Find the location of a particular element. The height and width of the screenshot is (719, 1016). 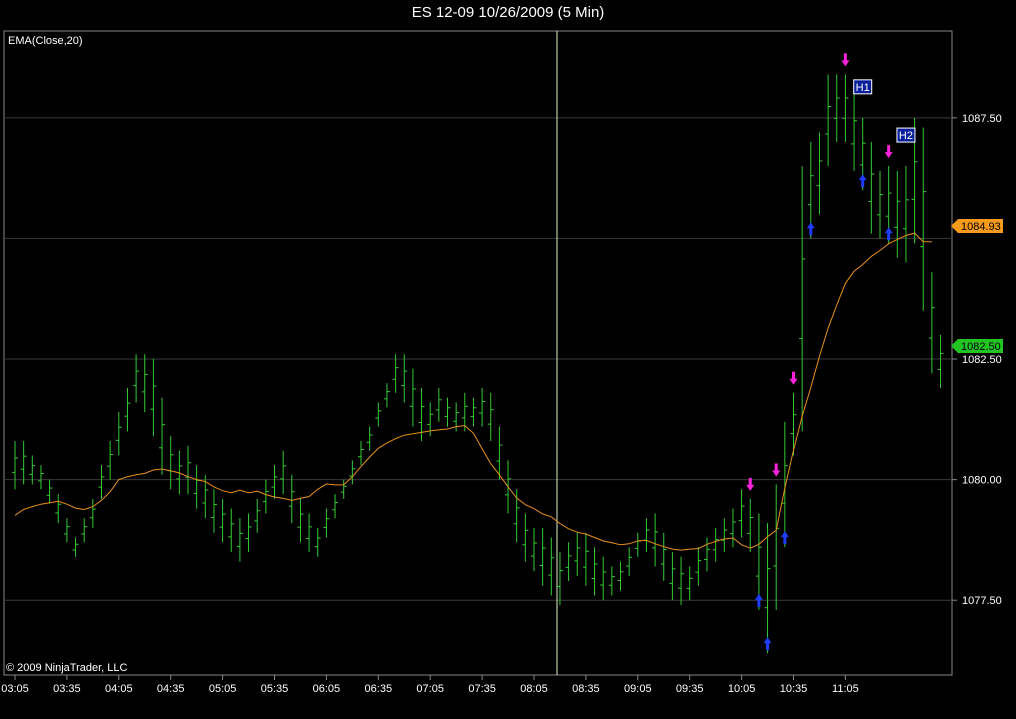

last-price-tag: 1082.50 is located at coordinates (977, 346).